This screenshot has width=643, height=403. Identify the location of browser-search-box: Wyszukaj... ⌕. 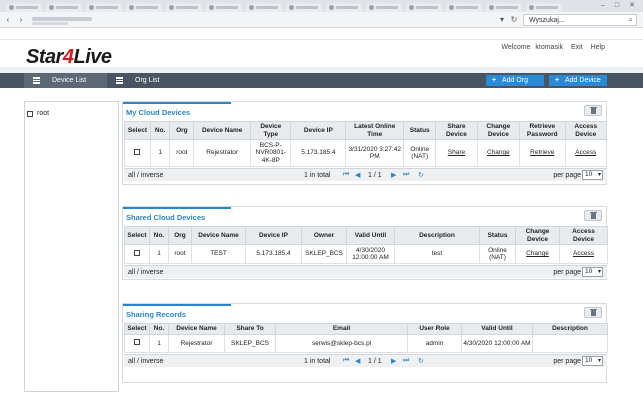
(580, 20).